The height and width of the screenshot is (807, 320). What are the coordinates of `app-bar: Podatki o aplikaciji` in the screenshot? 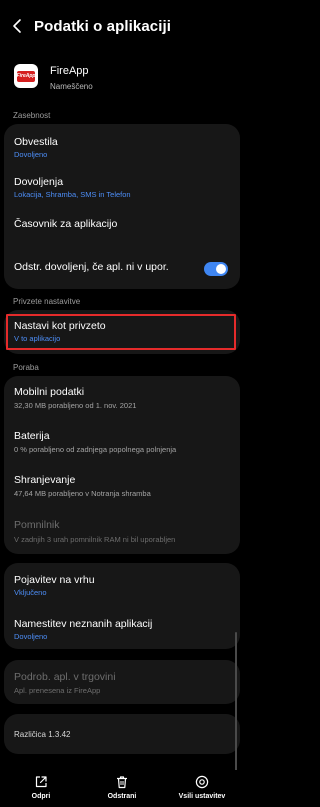 It's located at (122, 28).